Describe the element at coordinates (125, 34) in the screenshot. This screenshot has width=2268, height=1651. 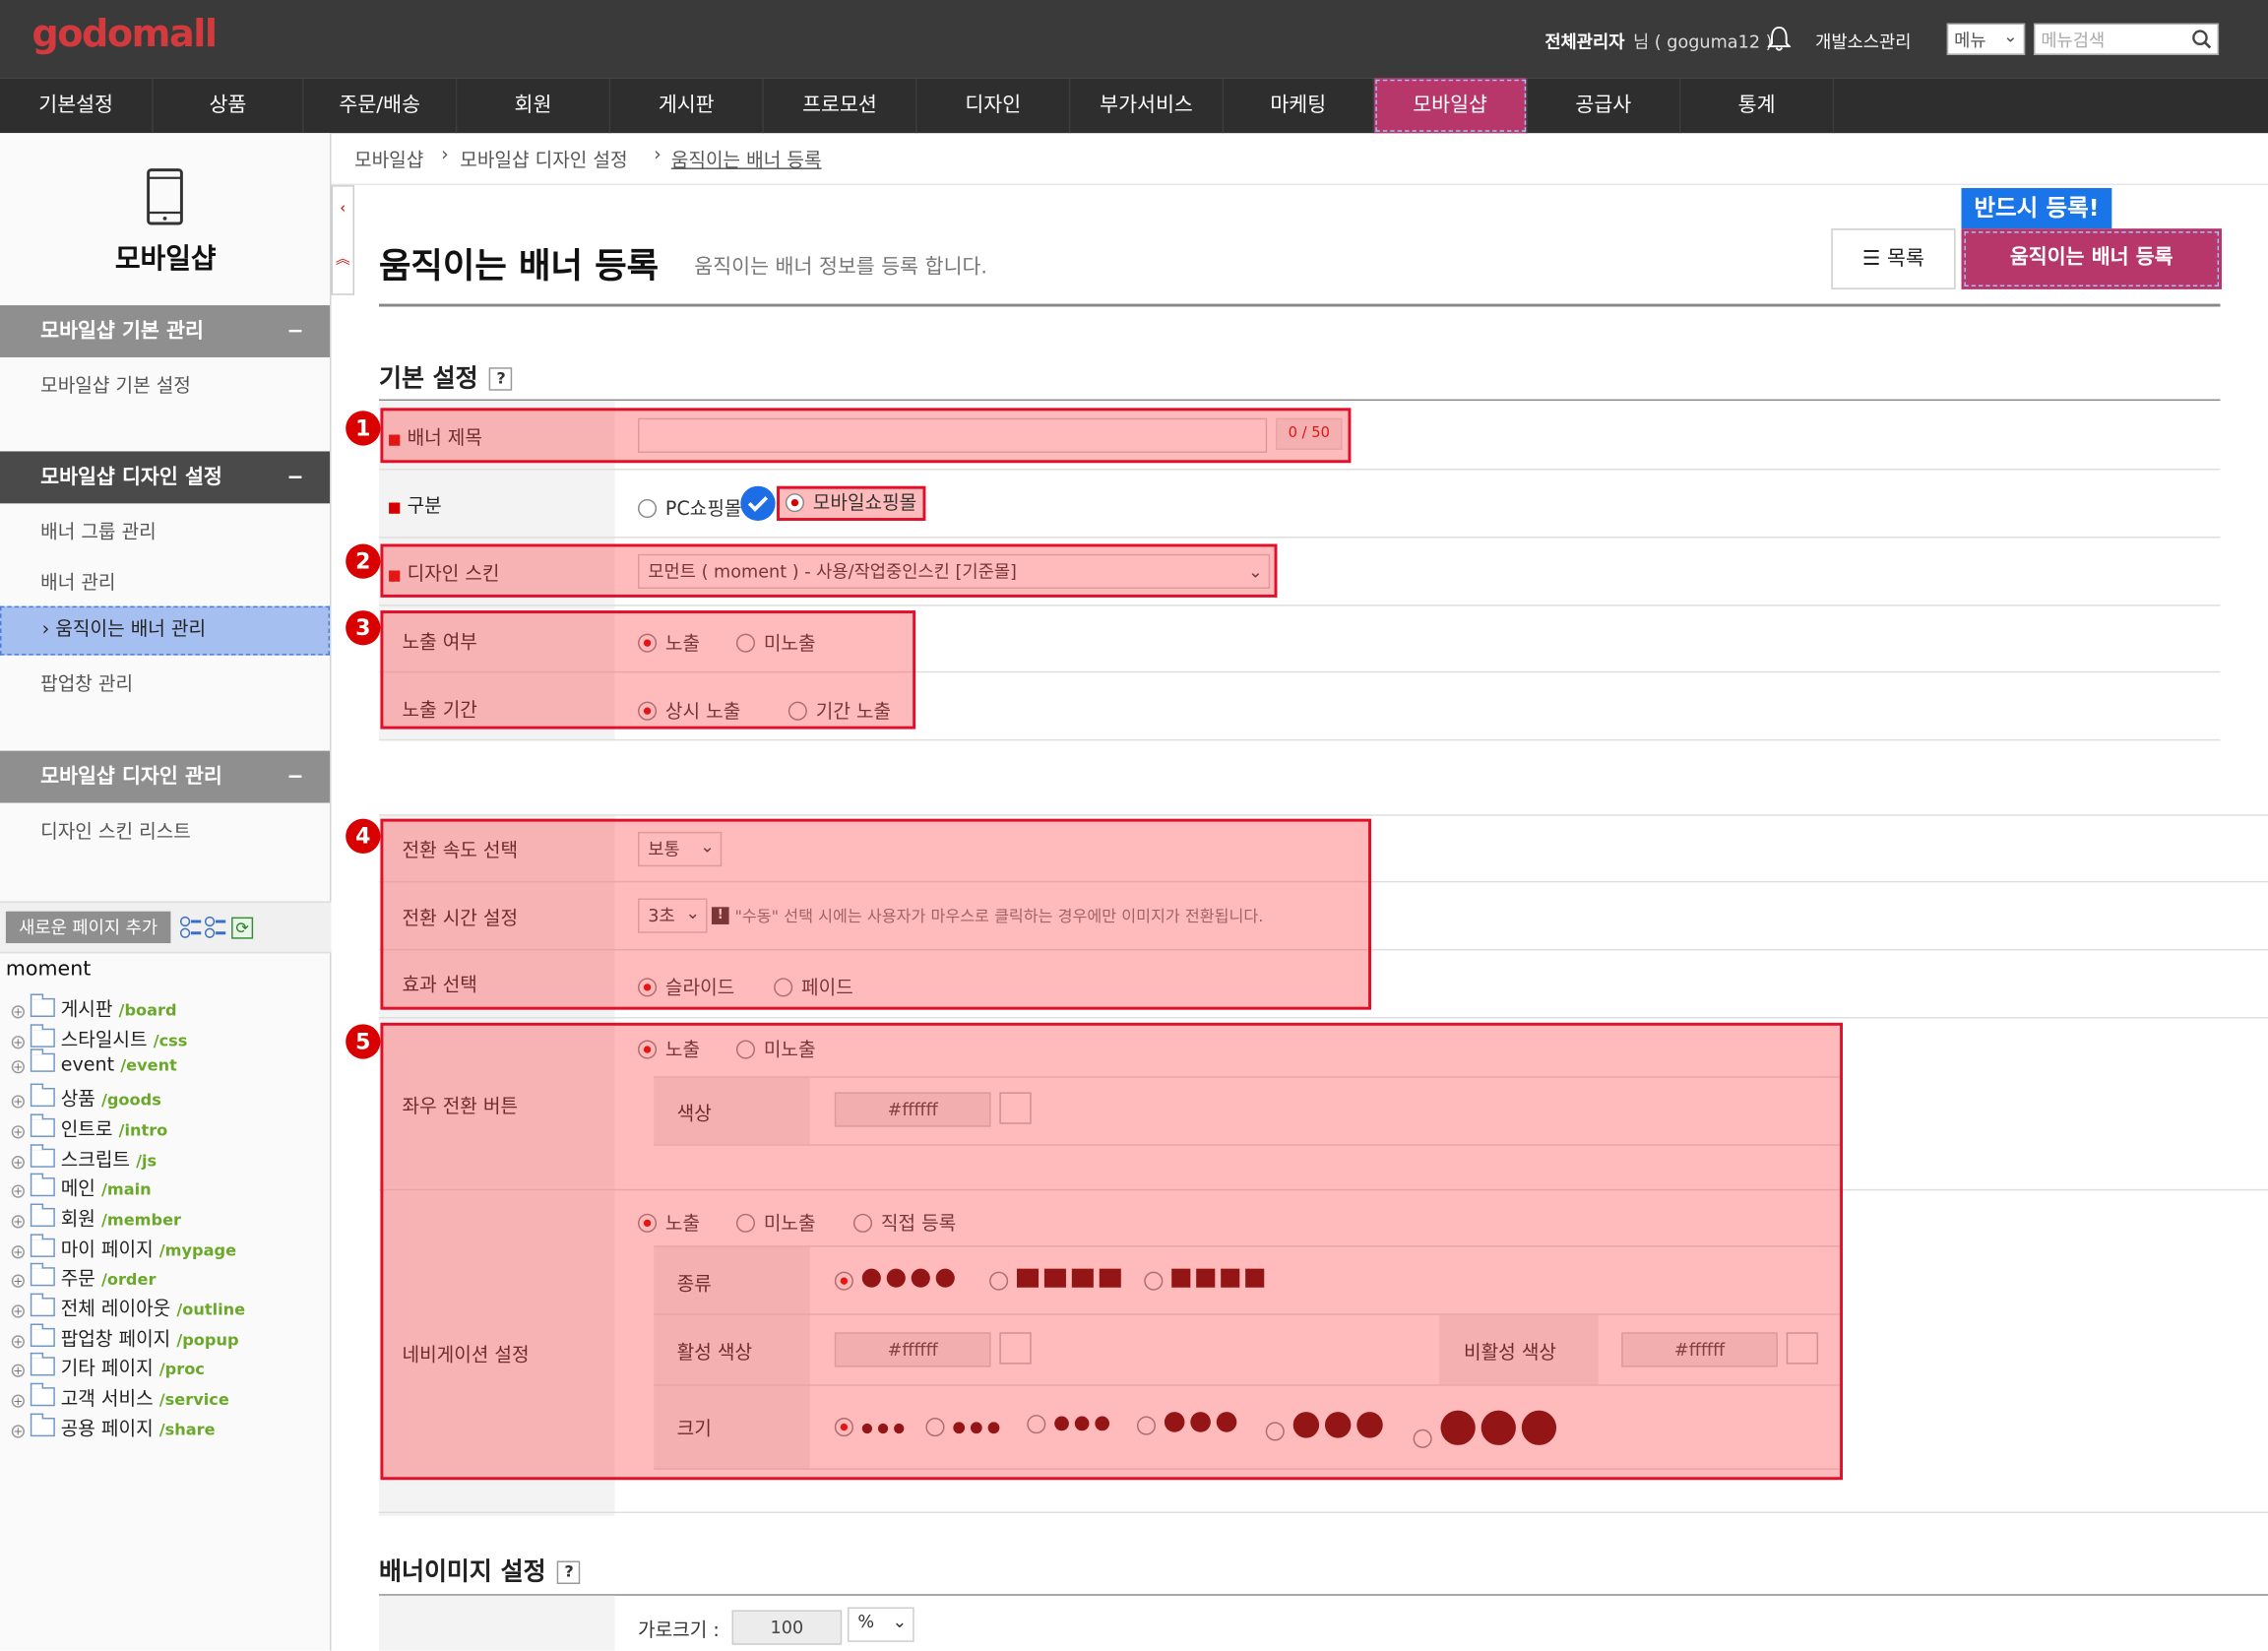
I see `godomall-logo: godomall` at that location.